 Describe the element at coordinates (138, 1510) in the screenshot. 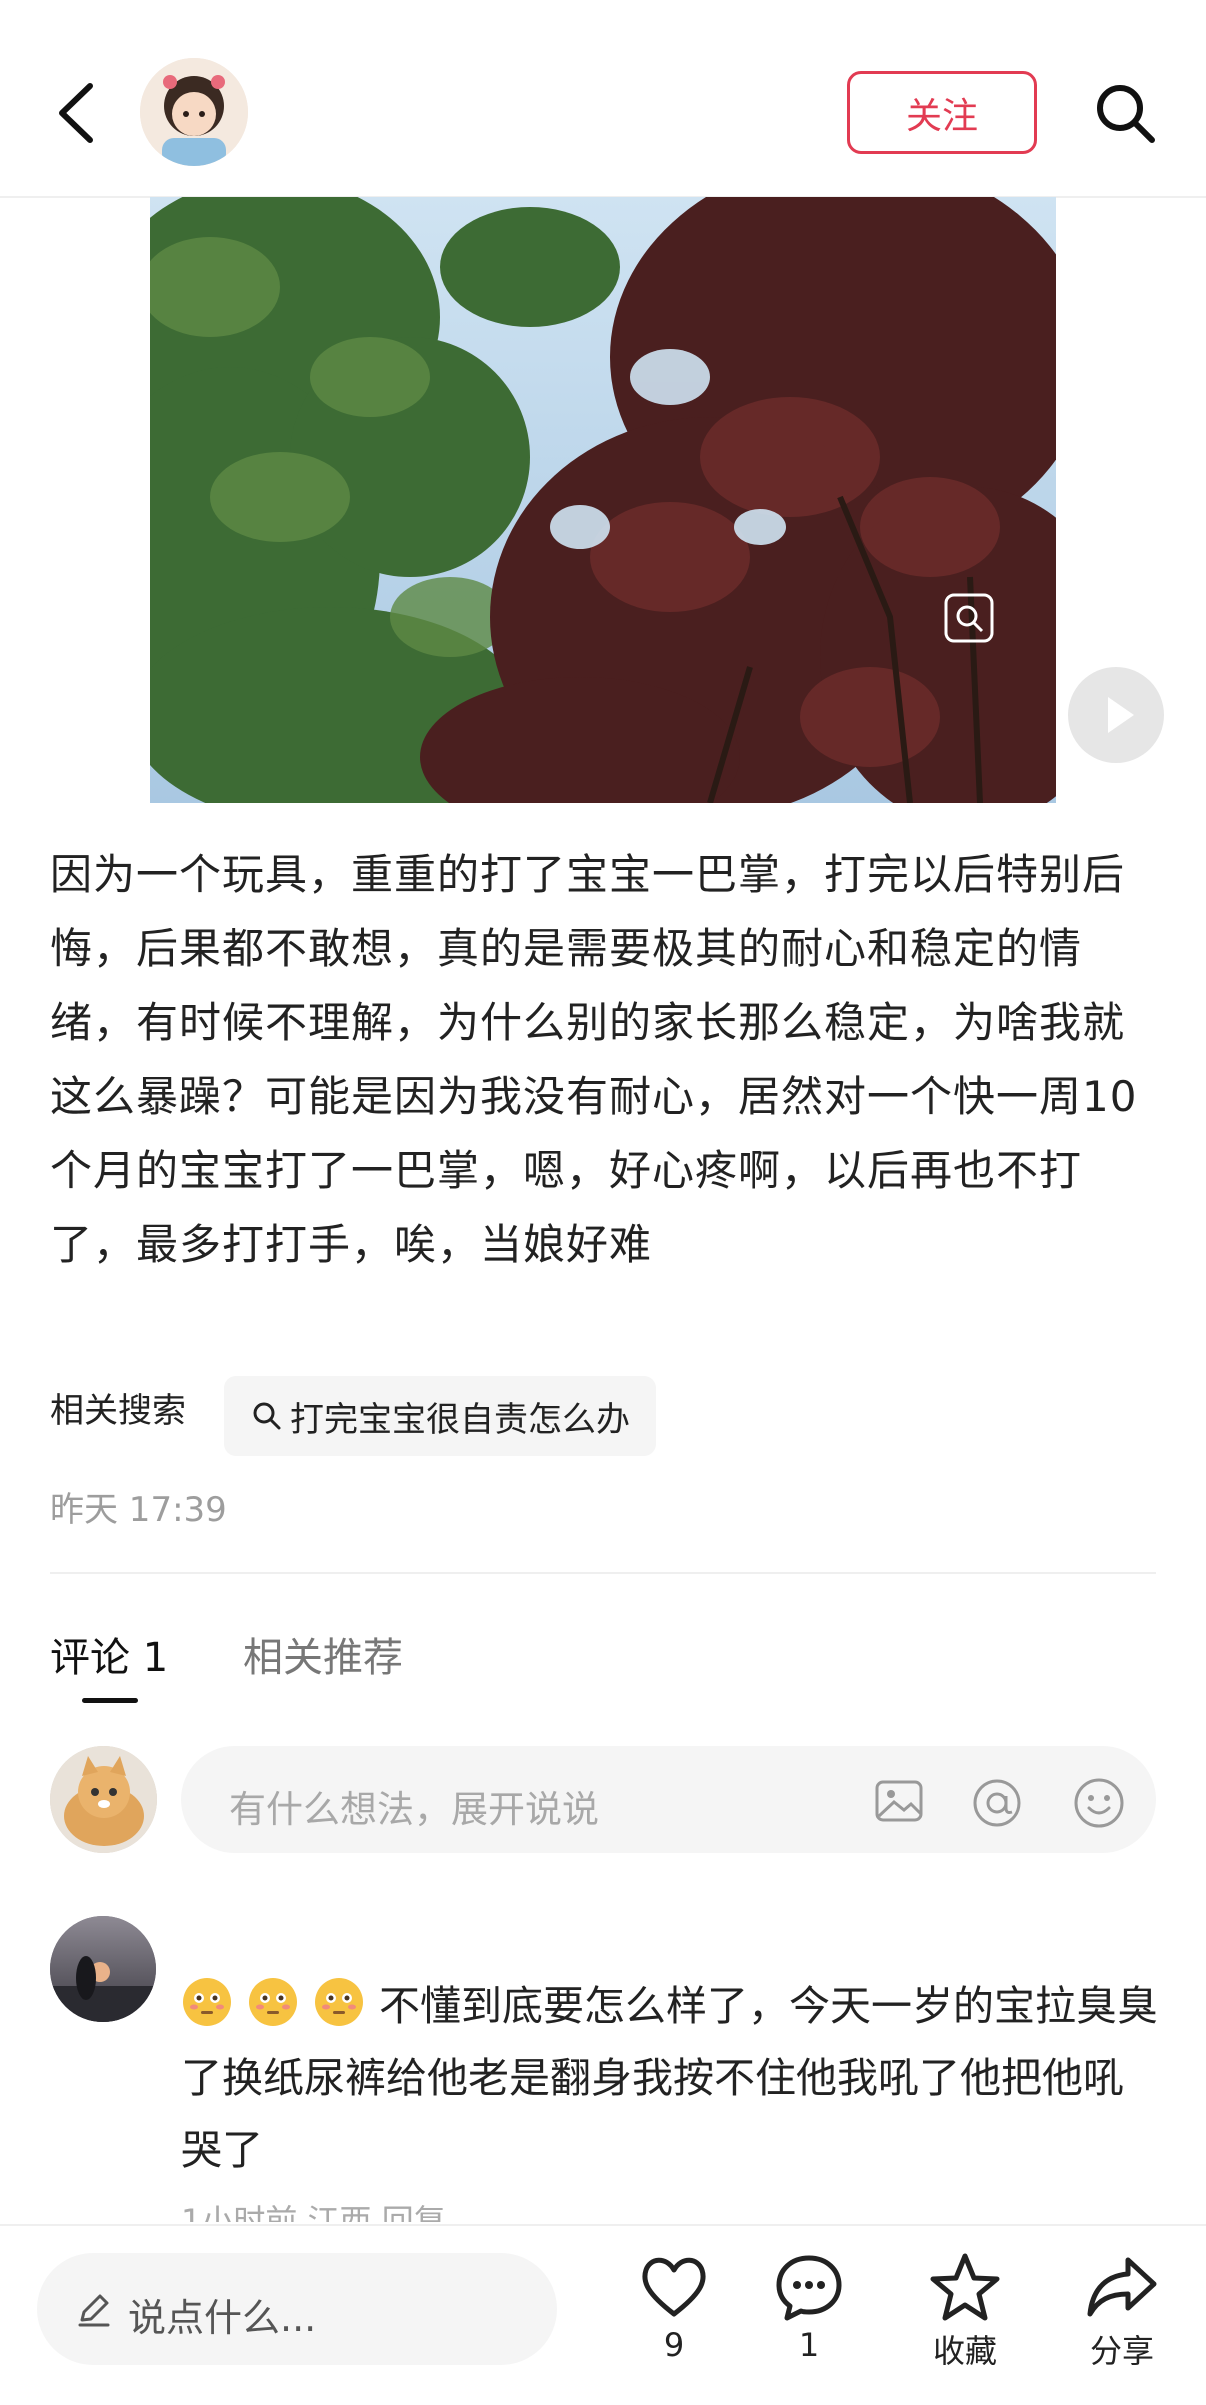

I see `post-timestamp: 昨天 17:39` at that location.